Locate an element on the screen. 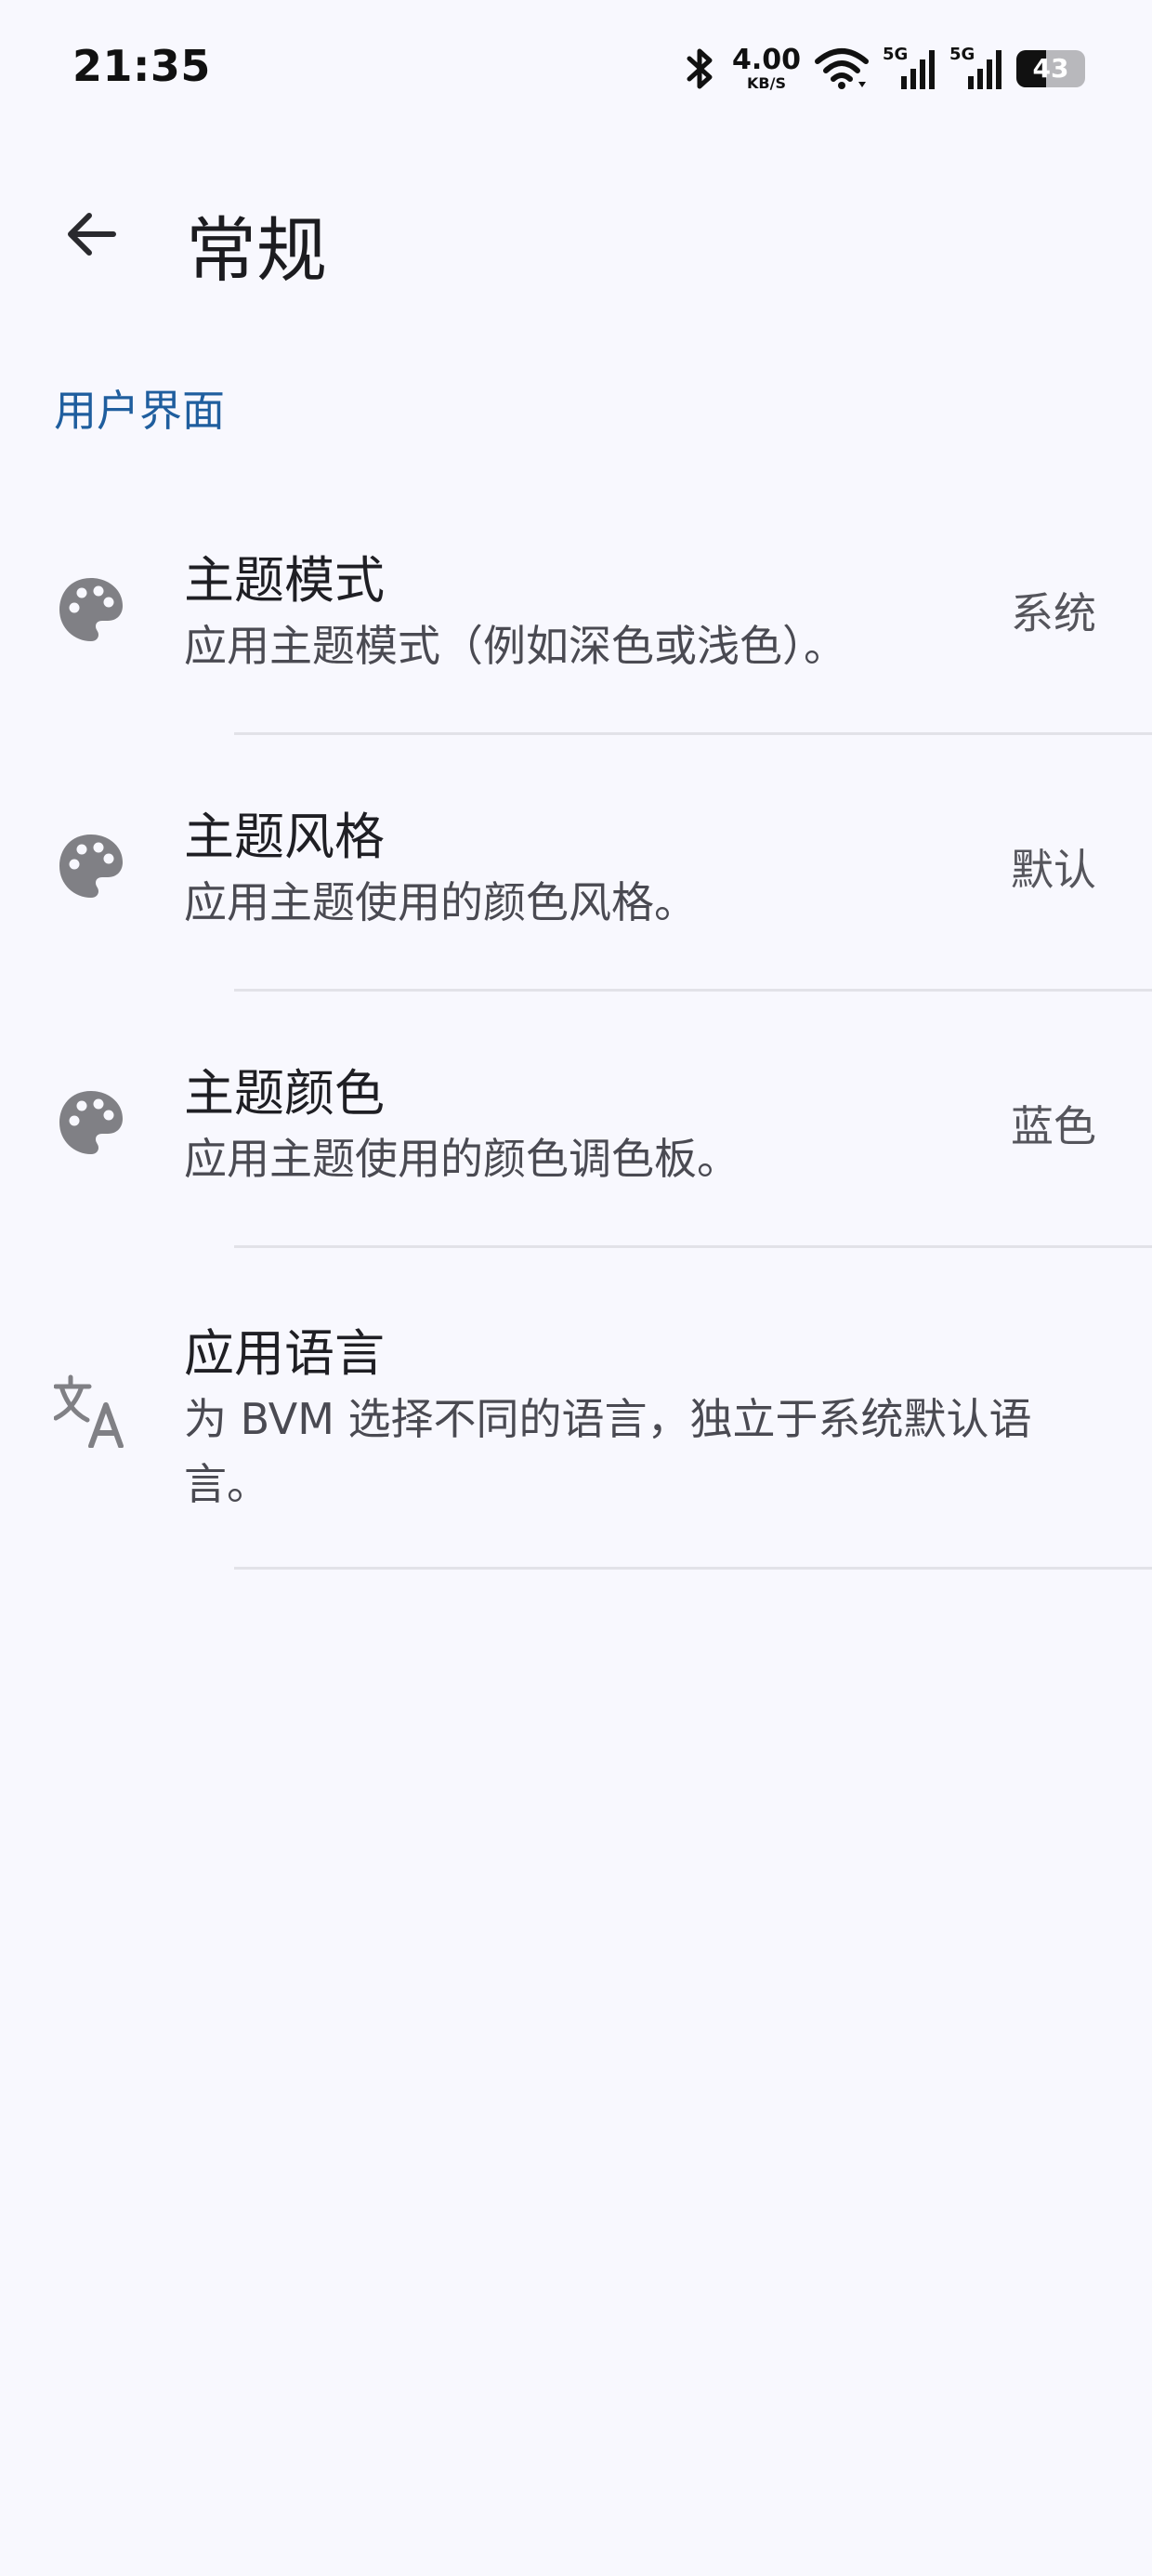 This screenshot has height=2576, width=1152. signal-icon: 5G is located at coordinates (909, 68).